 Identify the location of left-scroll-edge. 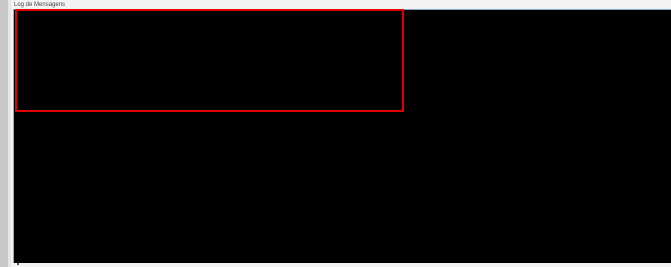
(4, 133).